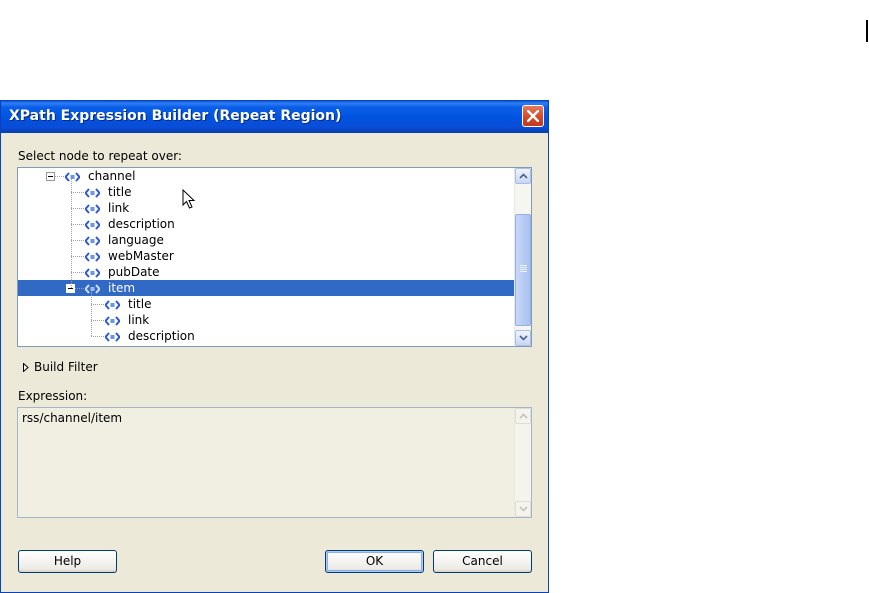 This screenshot has height=593, width=869. I want to click on tree-node-pubdate: pubDate, so click(266, 272).